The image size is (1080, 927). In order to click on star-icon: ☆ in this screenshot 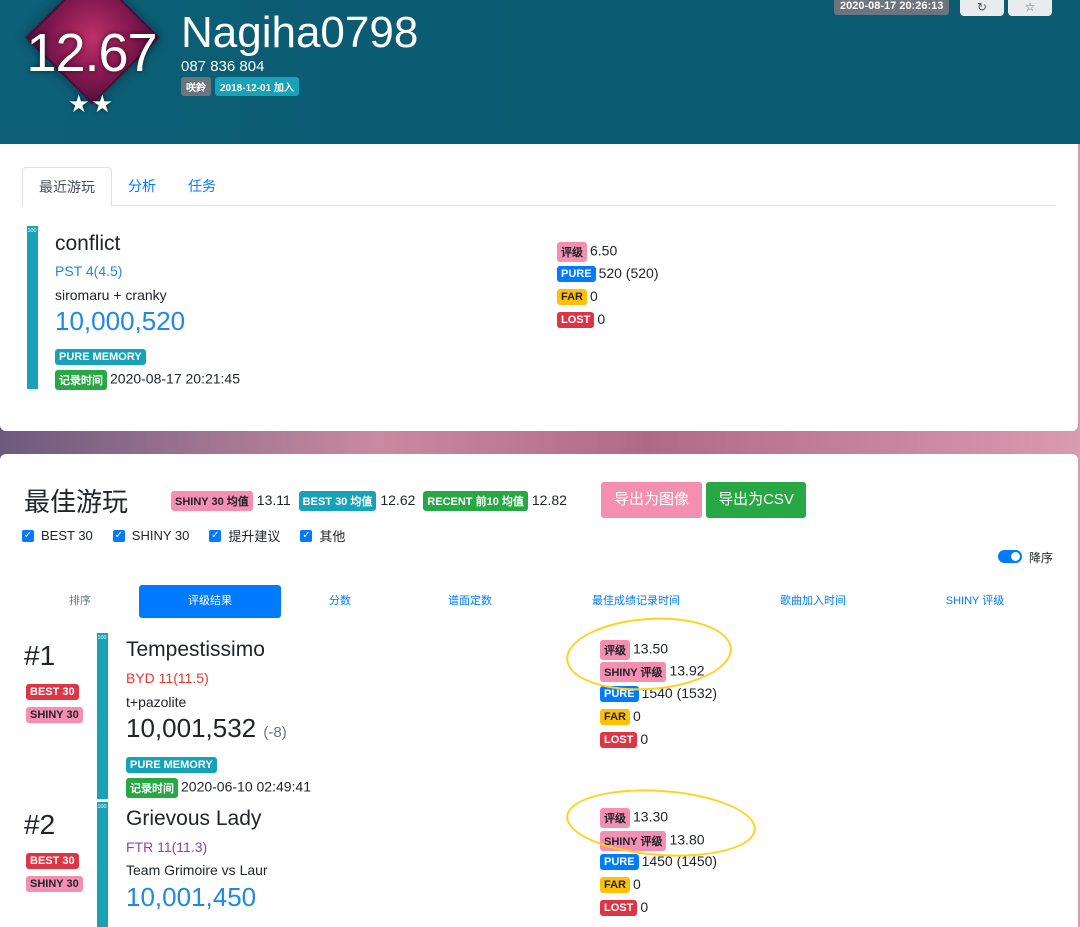, I will do `click(1030, 7)`.